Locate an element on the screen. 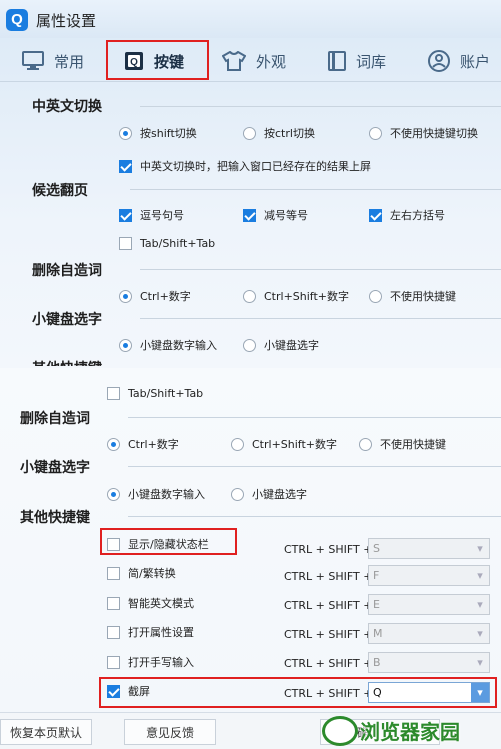 This screenshot has height=749, width=501. restore-defaults-button: 恢复本页默认 is located at coordinates (46, 732).